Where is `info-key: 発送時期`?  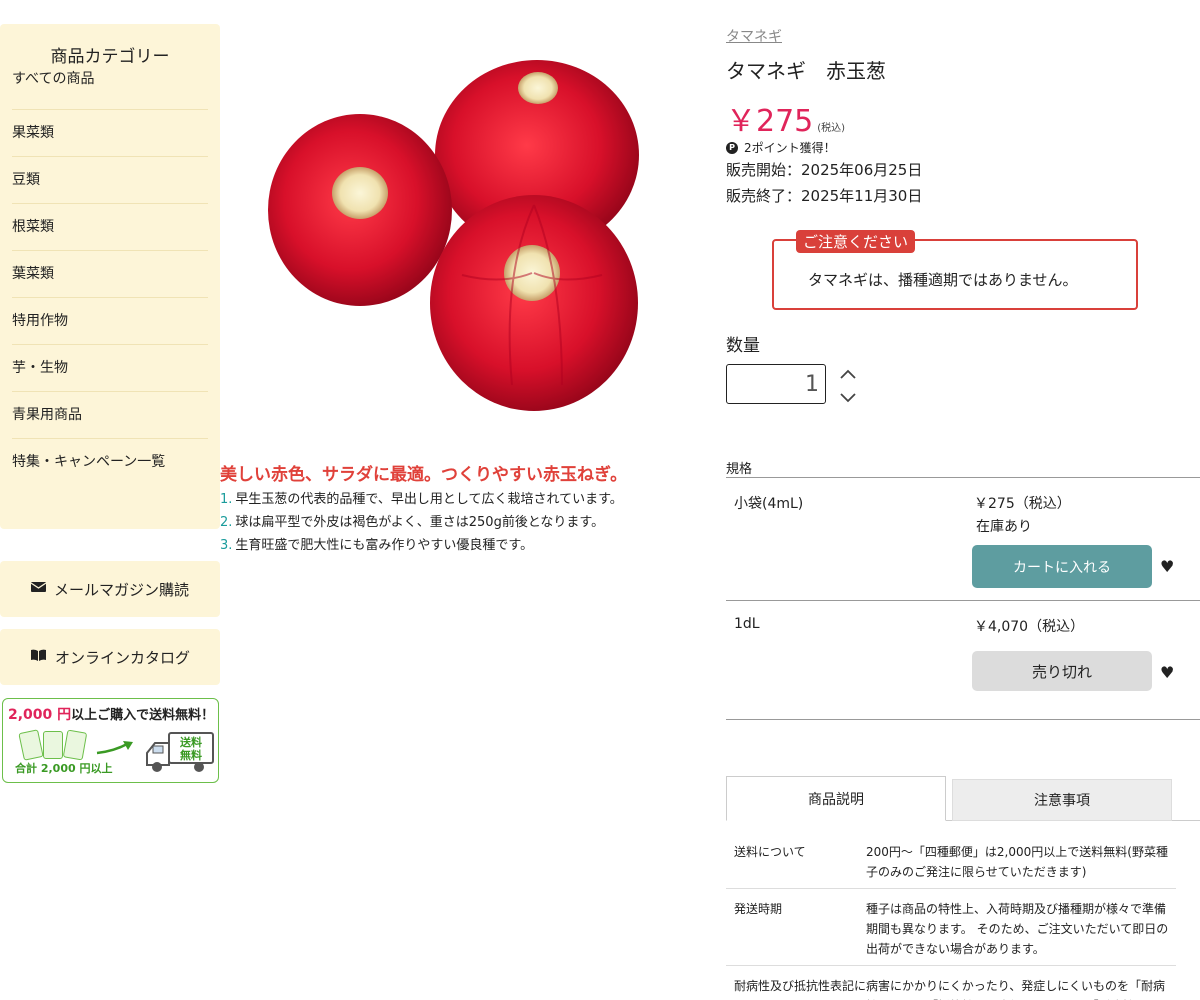
info-key: 発送時期 is located at coordinates (758, 909).